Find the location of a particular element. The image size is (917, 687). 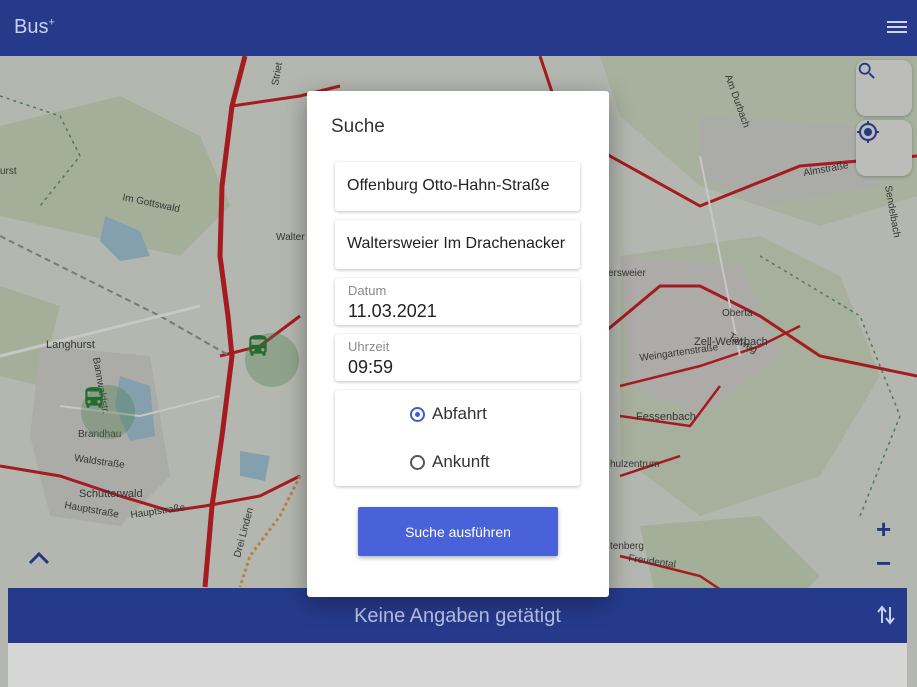

app-bar: Bus+ is located at coordinates (458, 28).